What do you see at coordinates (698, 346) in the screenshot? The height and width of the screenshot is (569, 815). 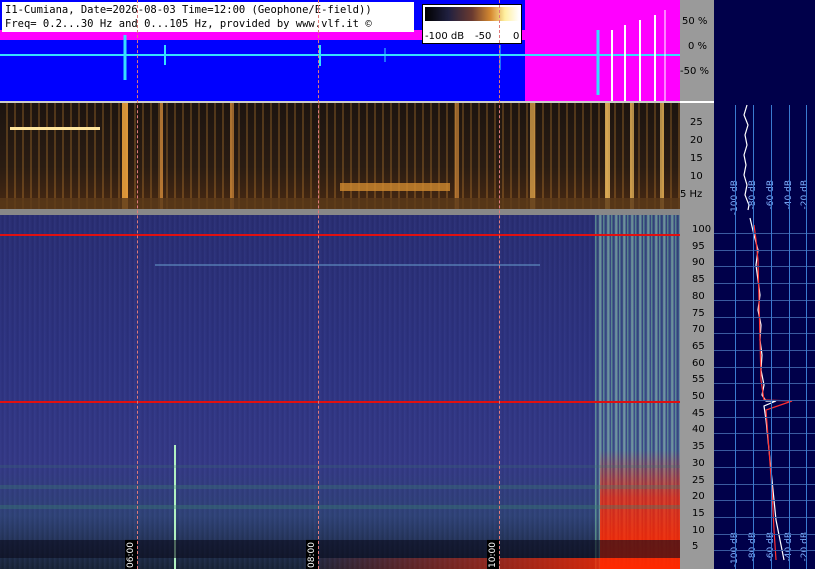 I see `high-tick-65: 65` at bounding box center [698, 346].